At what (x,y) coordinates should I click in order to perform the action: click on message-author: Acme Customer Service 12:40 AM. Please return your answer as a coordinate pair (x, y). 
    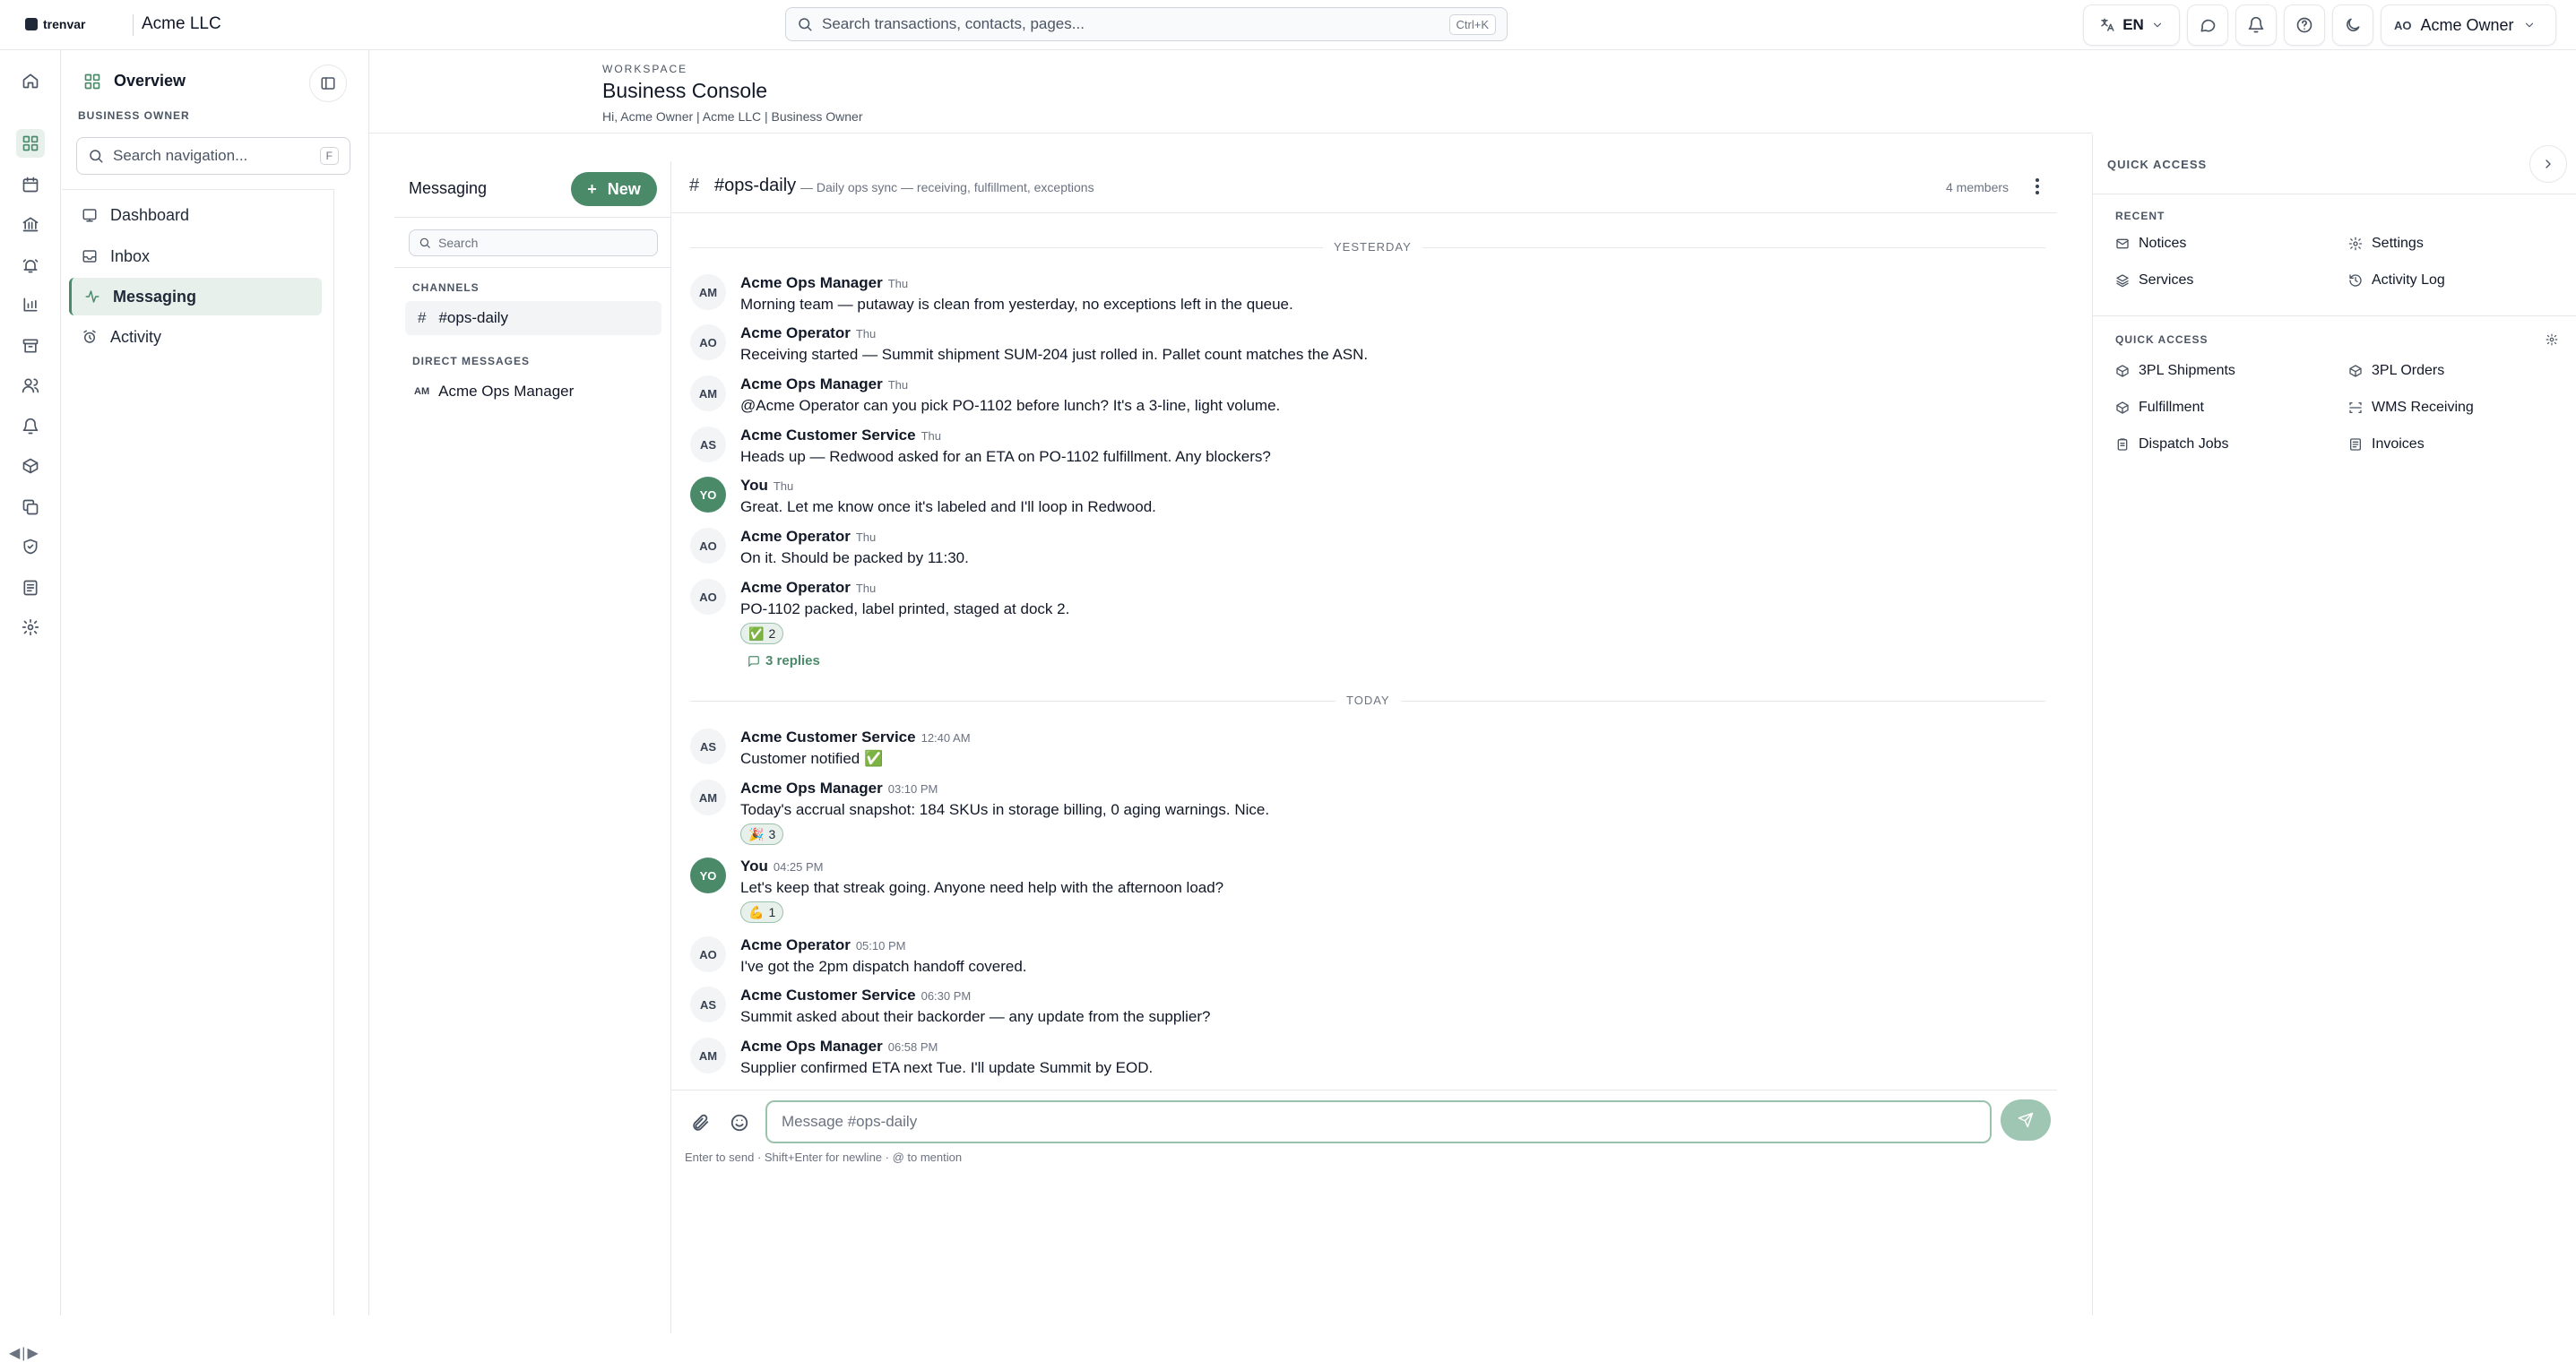
    Looking at the image, I should click on (855, 737).